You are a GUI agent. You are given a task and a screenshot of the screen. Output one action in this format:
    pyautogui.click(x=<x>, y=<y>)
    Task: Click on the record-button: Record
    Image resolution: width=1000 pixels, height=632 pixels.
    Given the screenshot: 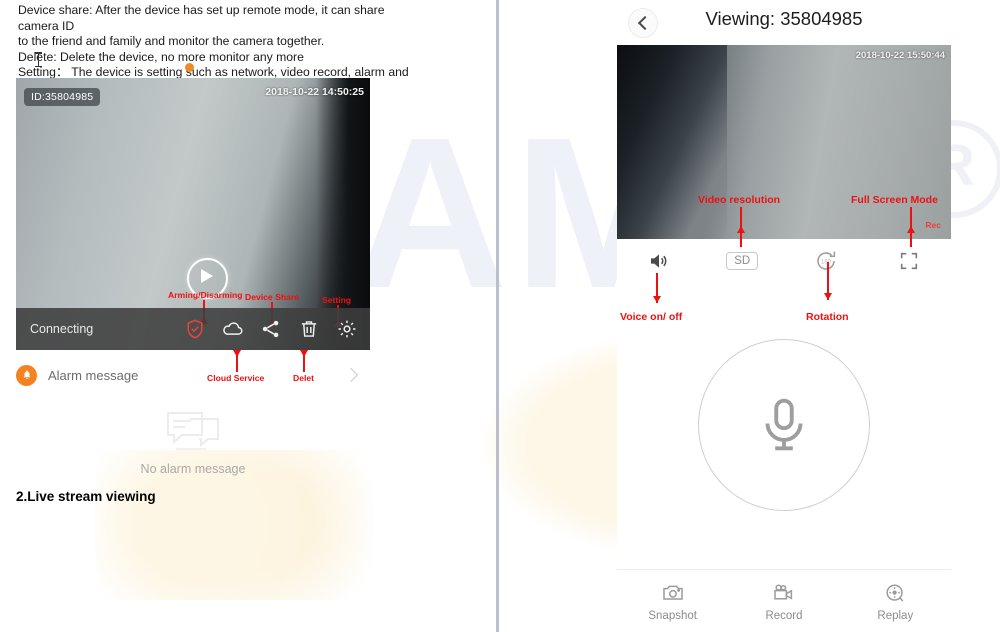 What is the action you would take?
    pyautogui.click(x=783, y=601)
    